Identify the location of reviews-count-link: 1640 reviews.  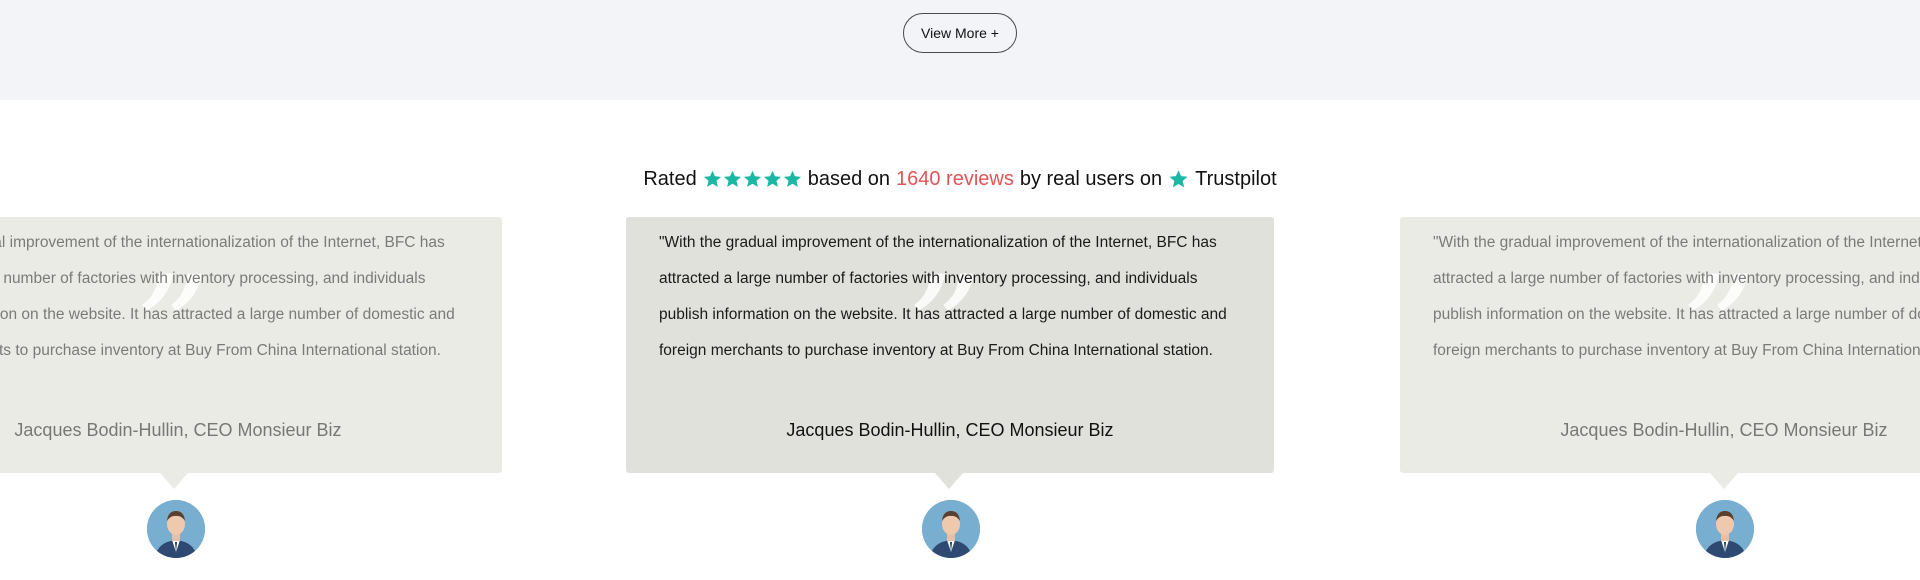
(955, 179).